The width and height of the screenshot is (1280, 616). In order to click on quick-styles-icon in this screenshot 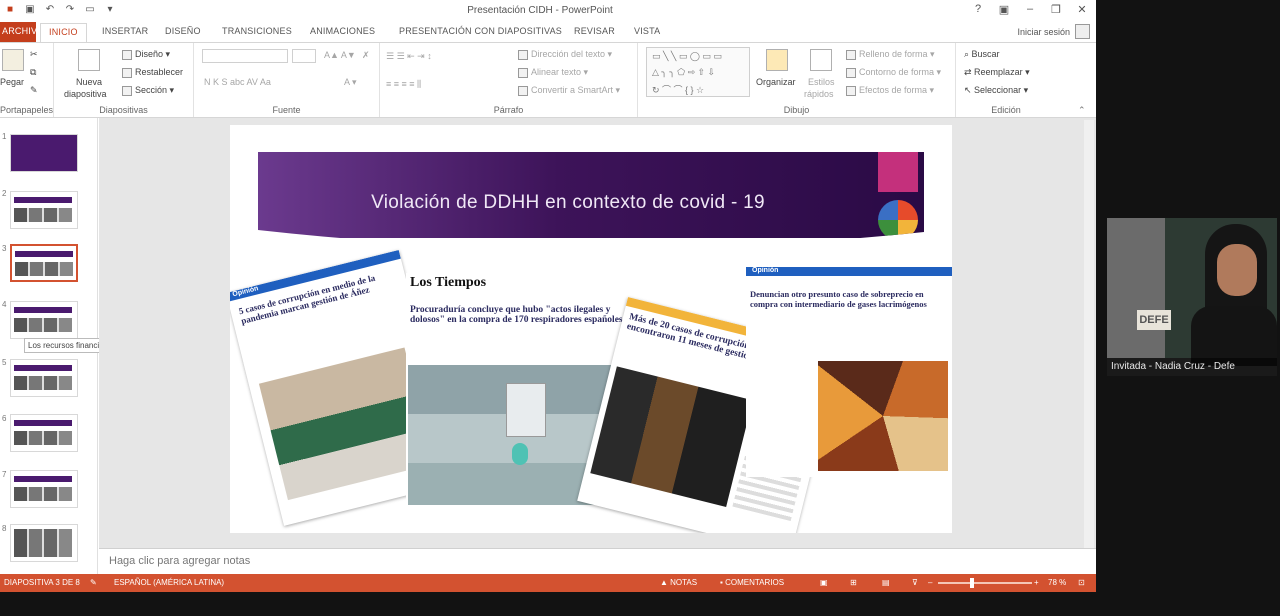, I will do `click(821, 60)`.